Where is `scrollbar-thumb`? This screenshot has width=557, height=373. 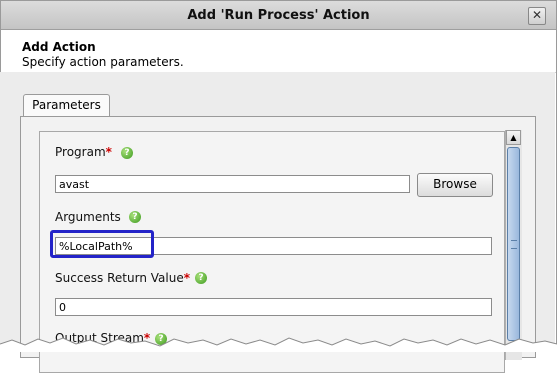
scrollbar-thumb is located at coordinates (513, 244).